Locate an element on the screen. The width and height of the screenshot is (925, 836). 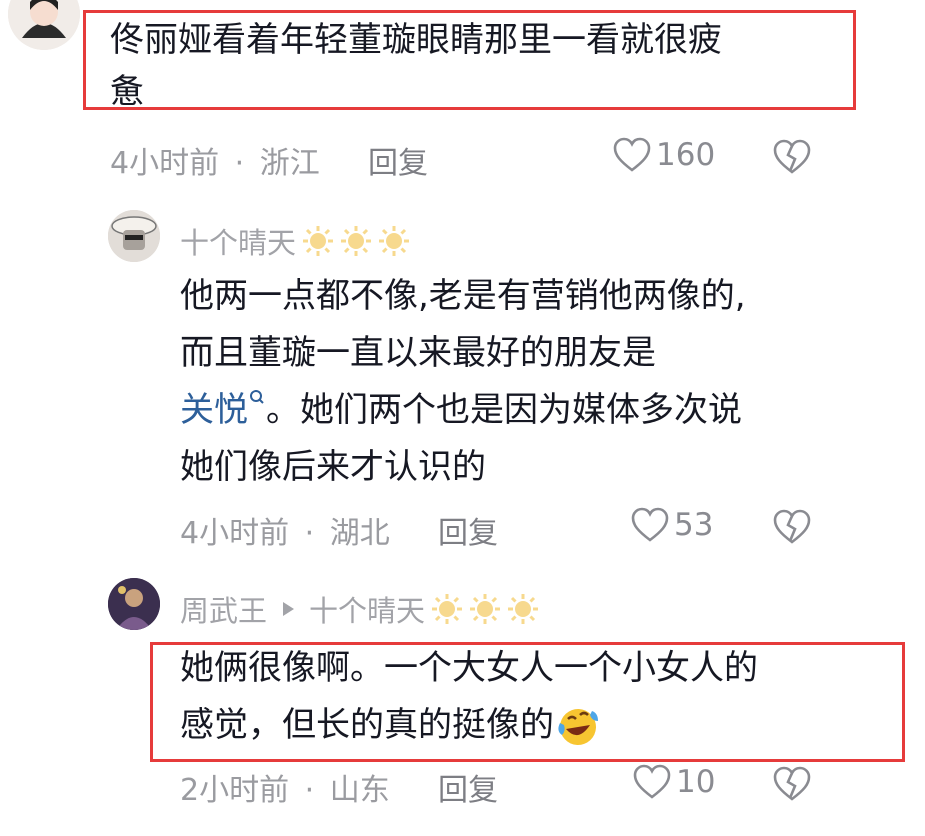
reply1-location: 湖北 is located at coordinates (359, 533).